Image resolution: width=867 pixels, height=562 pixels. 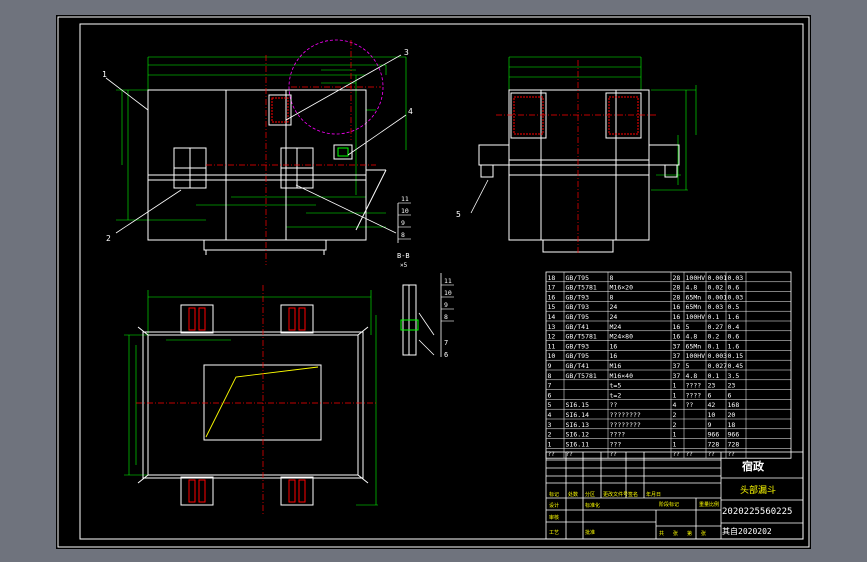 What do you see at coordinates (616, 386) in the screenshot?
I see `bom-cell: t=5` at bounding box center [616, 386].